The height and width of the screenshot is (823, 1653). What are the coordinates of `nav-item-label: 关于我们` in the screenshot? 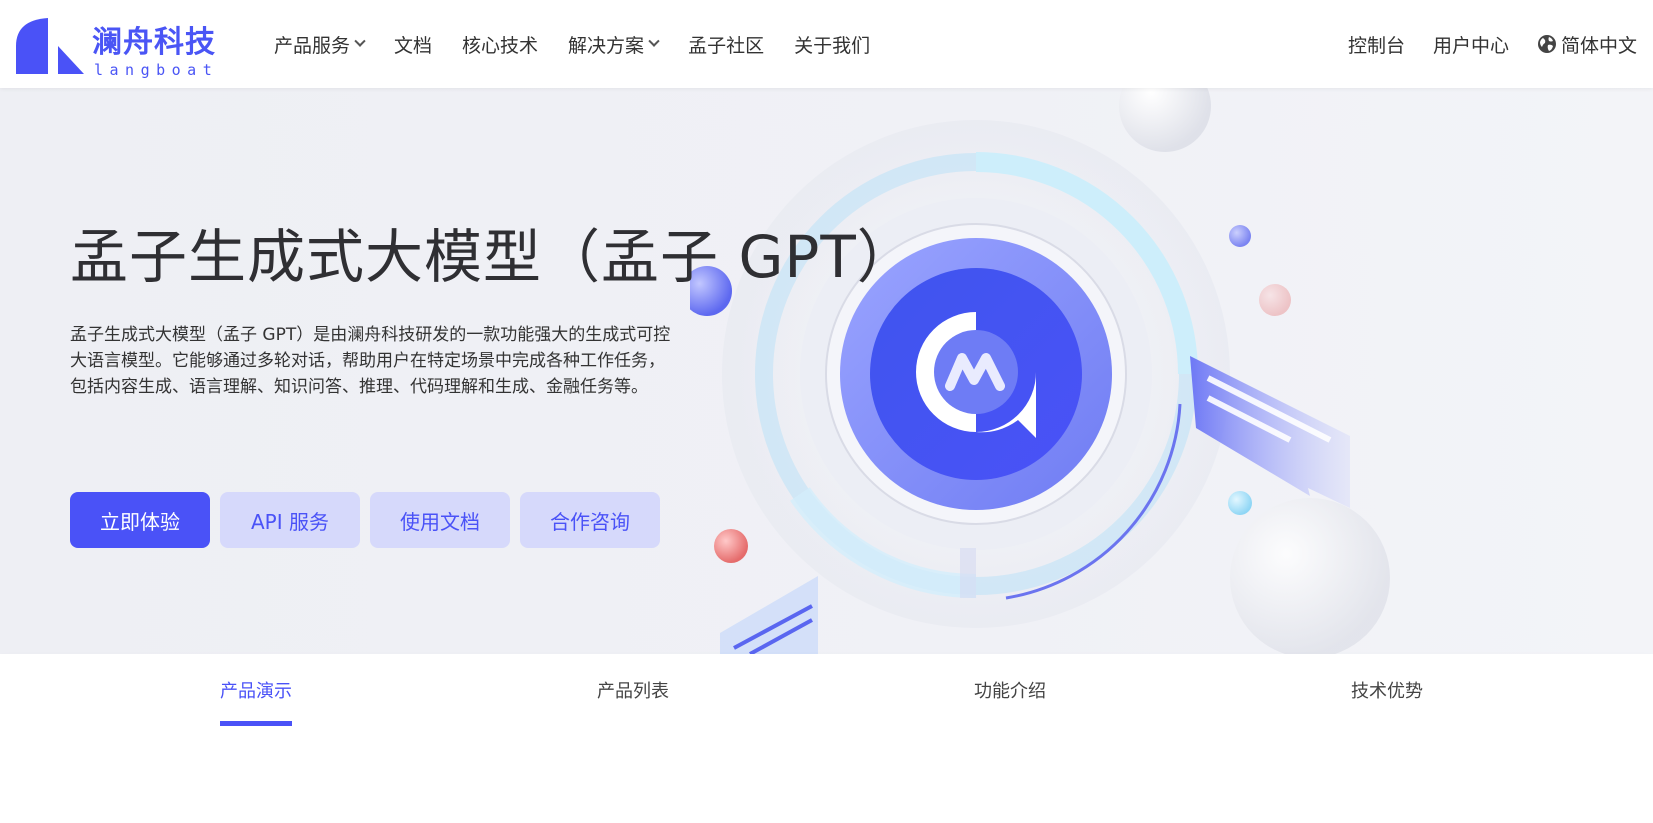 It's located at (832, 45).